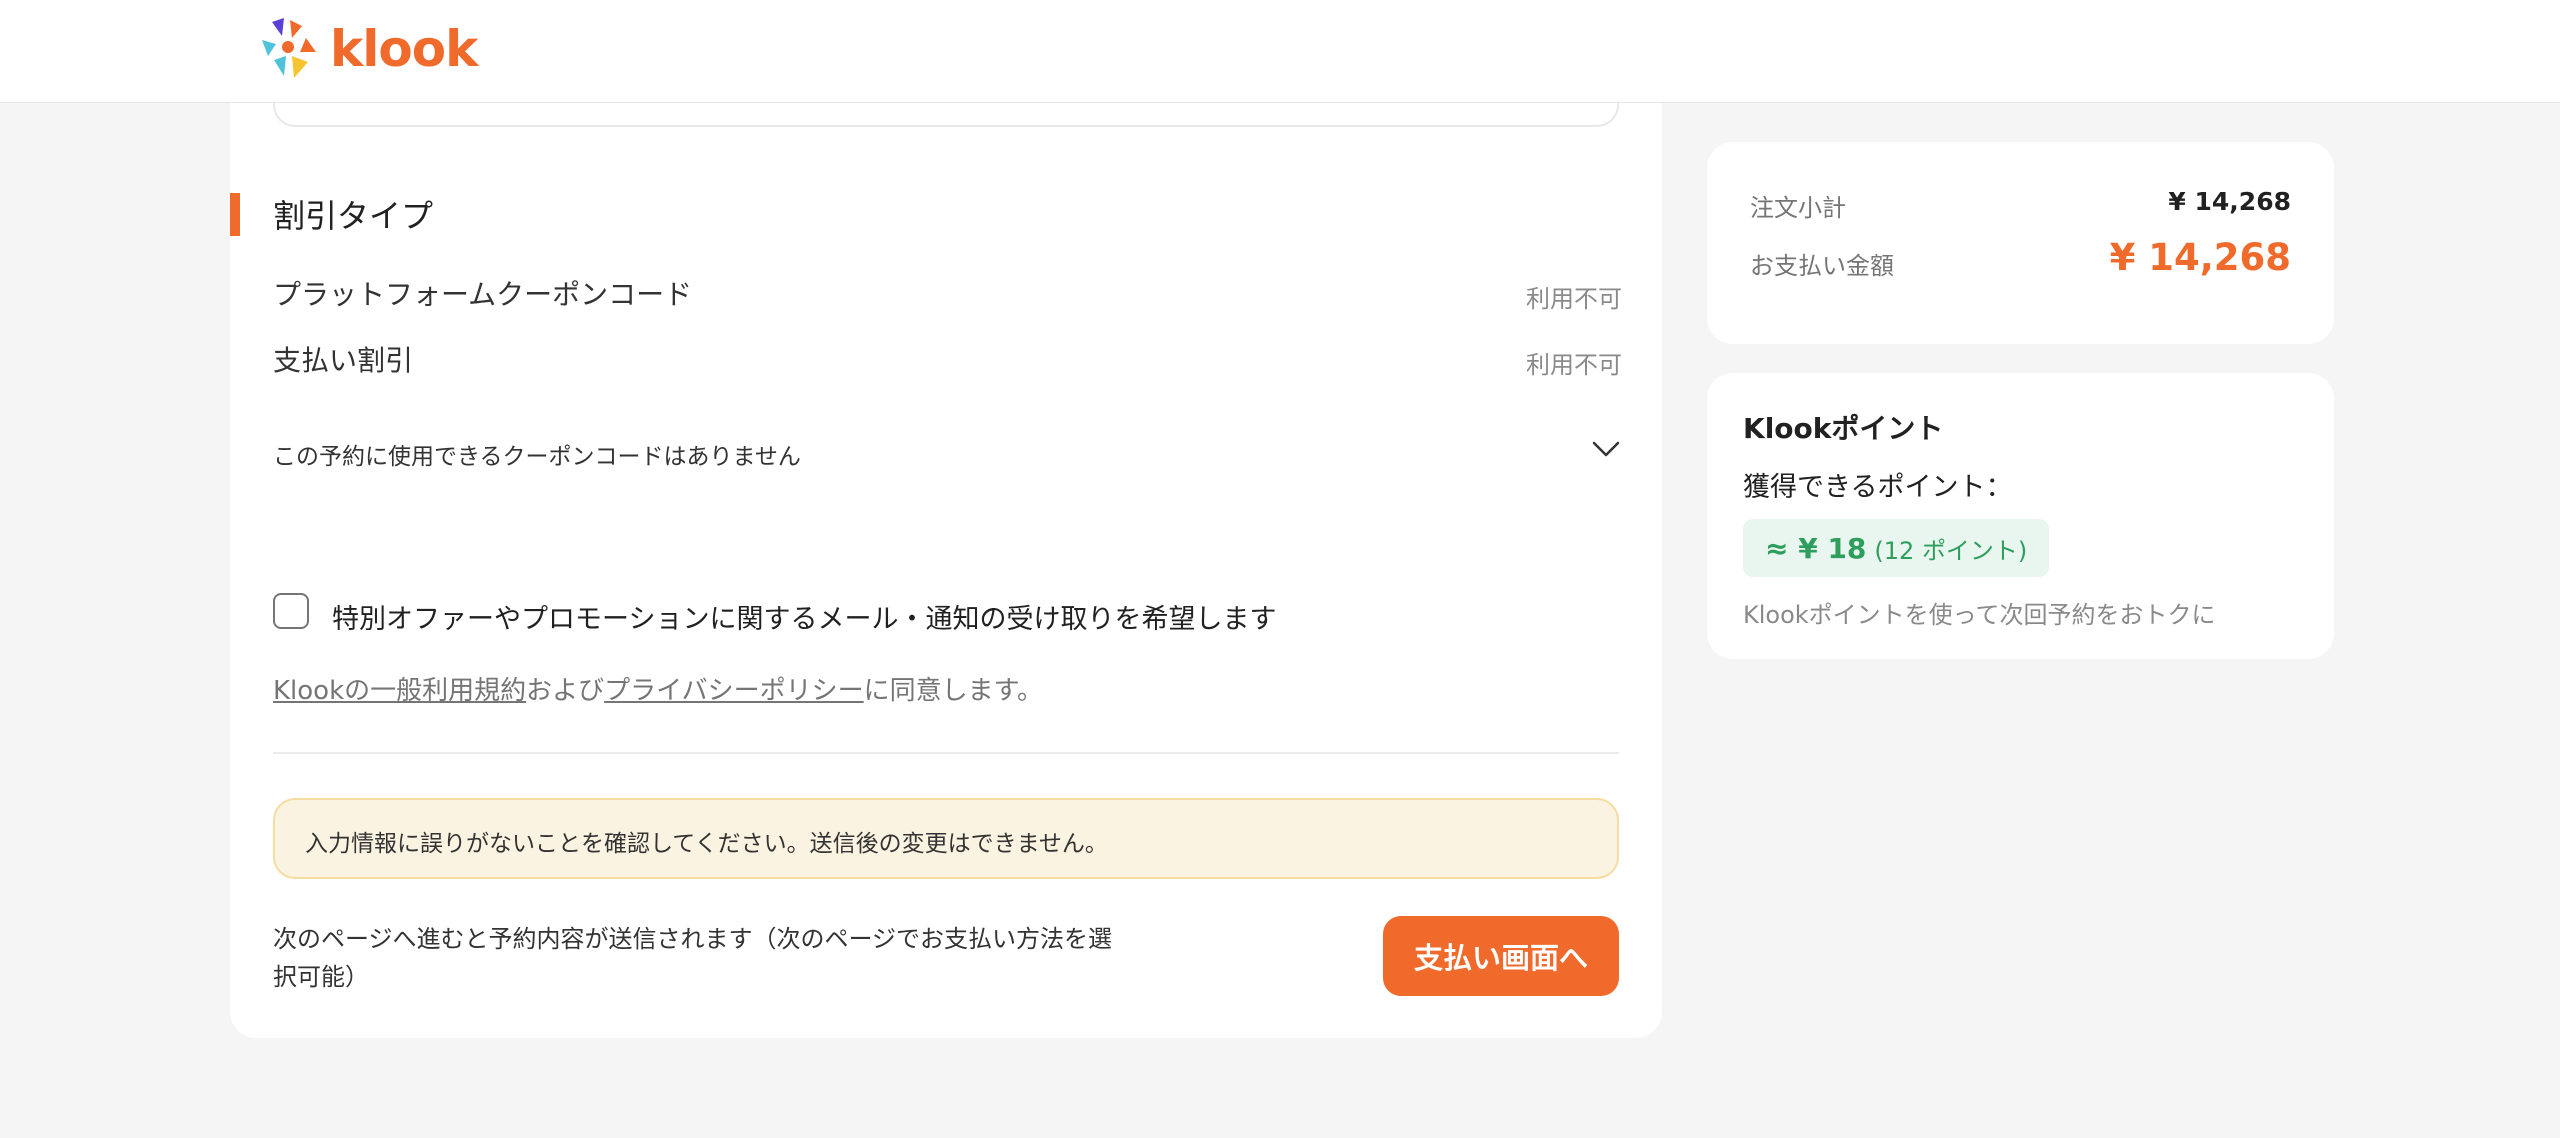 The height and width of the screenshot is (1138, 2560). I want to click on terms-and-text: および, so click(565, 691).